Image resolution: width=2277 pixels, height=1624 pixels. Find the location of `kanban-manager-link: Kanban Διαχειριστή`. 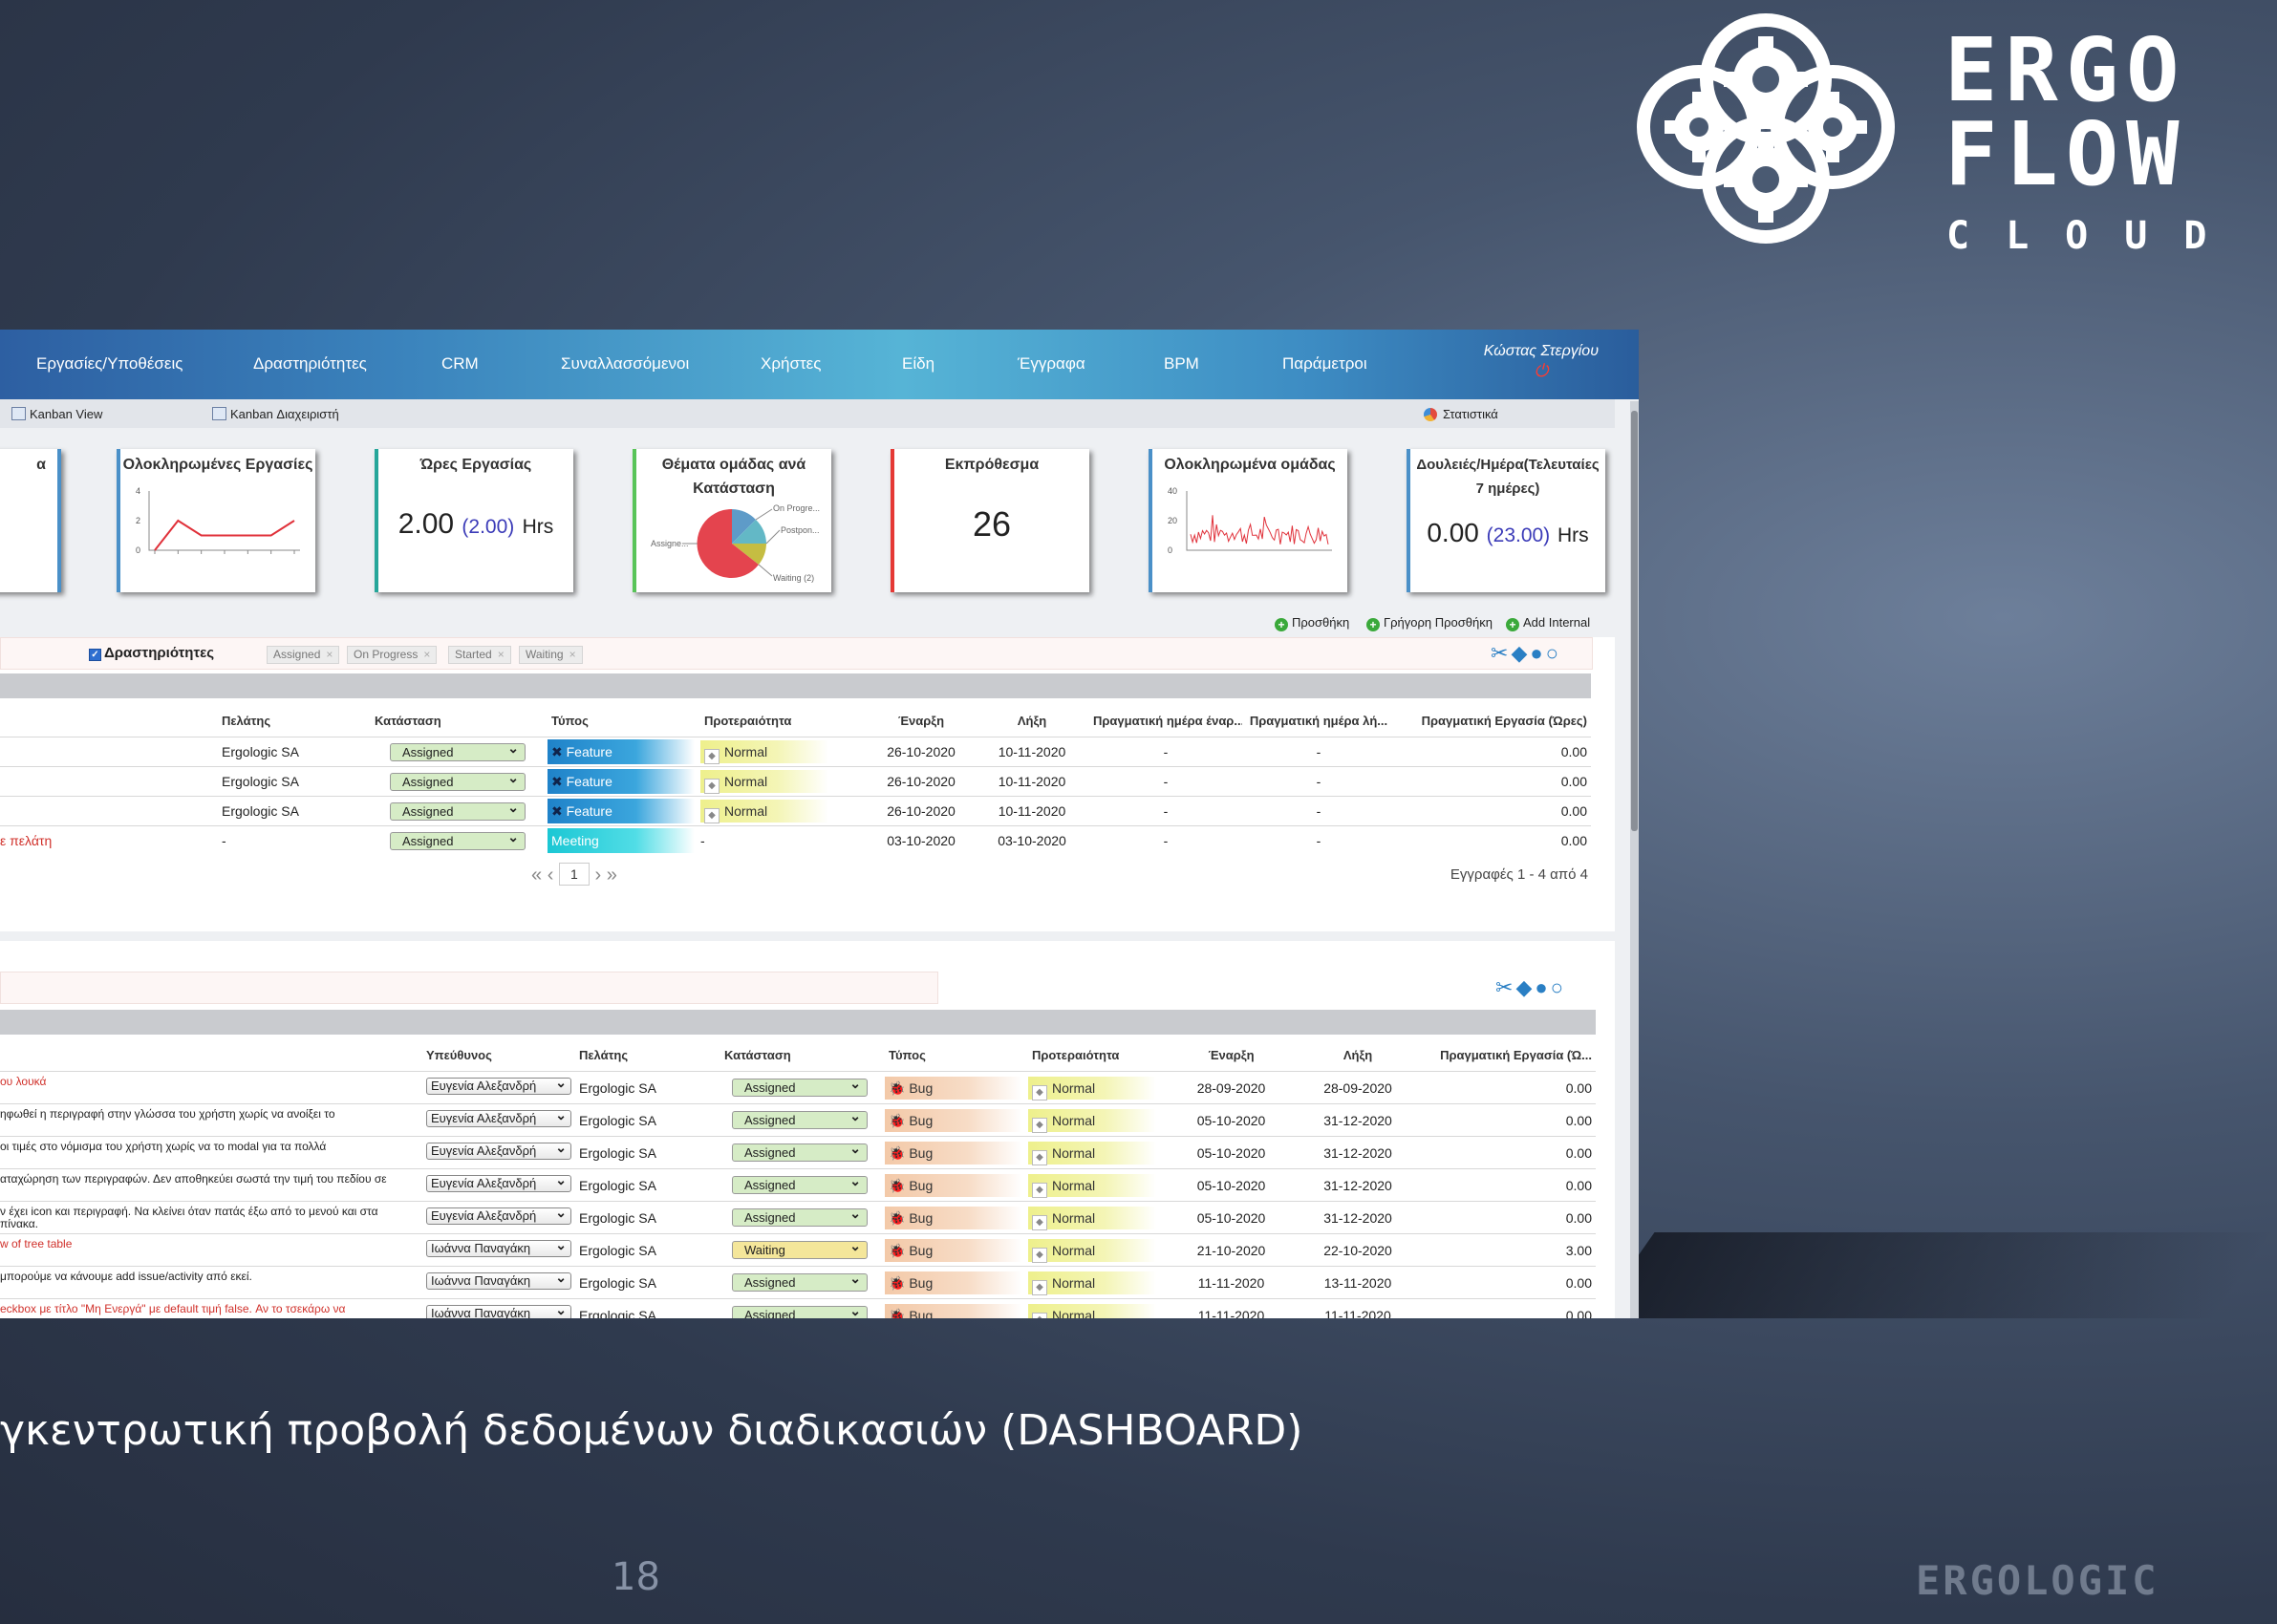

kanban-manager-link: Kanban Διαχειριστή is located at coordinates (275, 414).